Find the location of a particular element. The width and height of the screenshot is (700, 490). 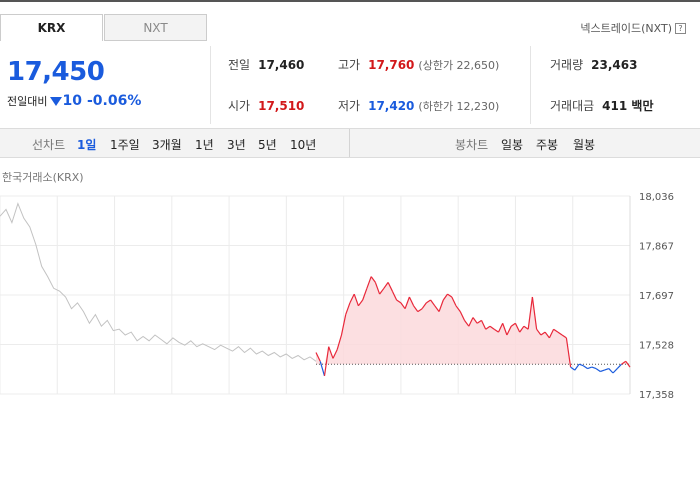

stat-value: 17,460 is located at coordinates (281, 65).